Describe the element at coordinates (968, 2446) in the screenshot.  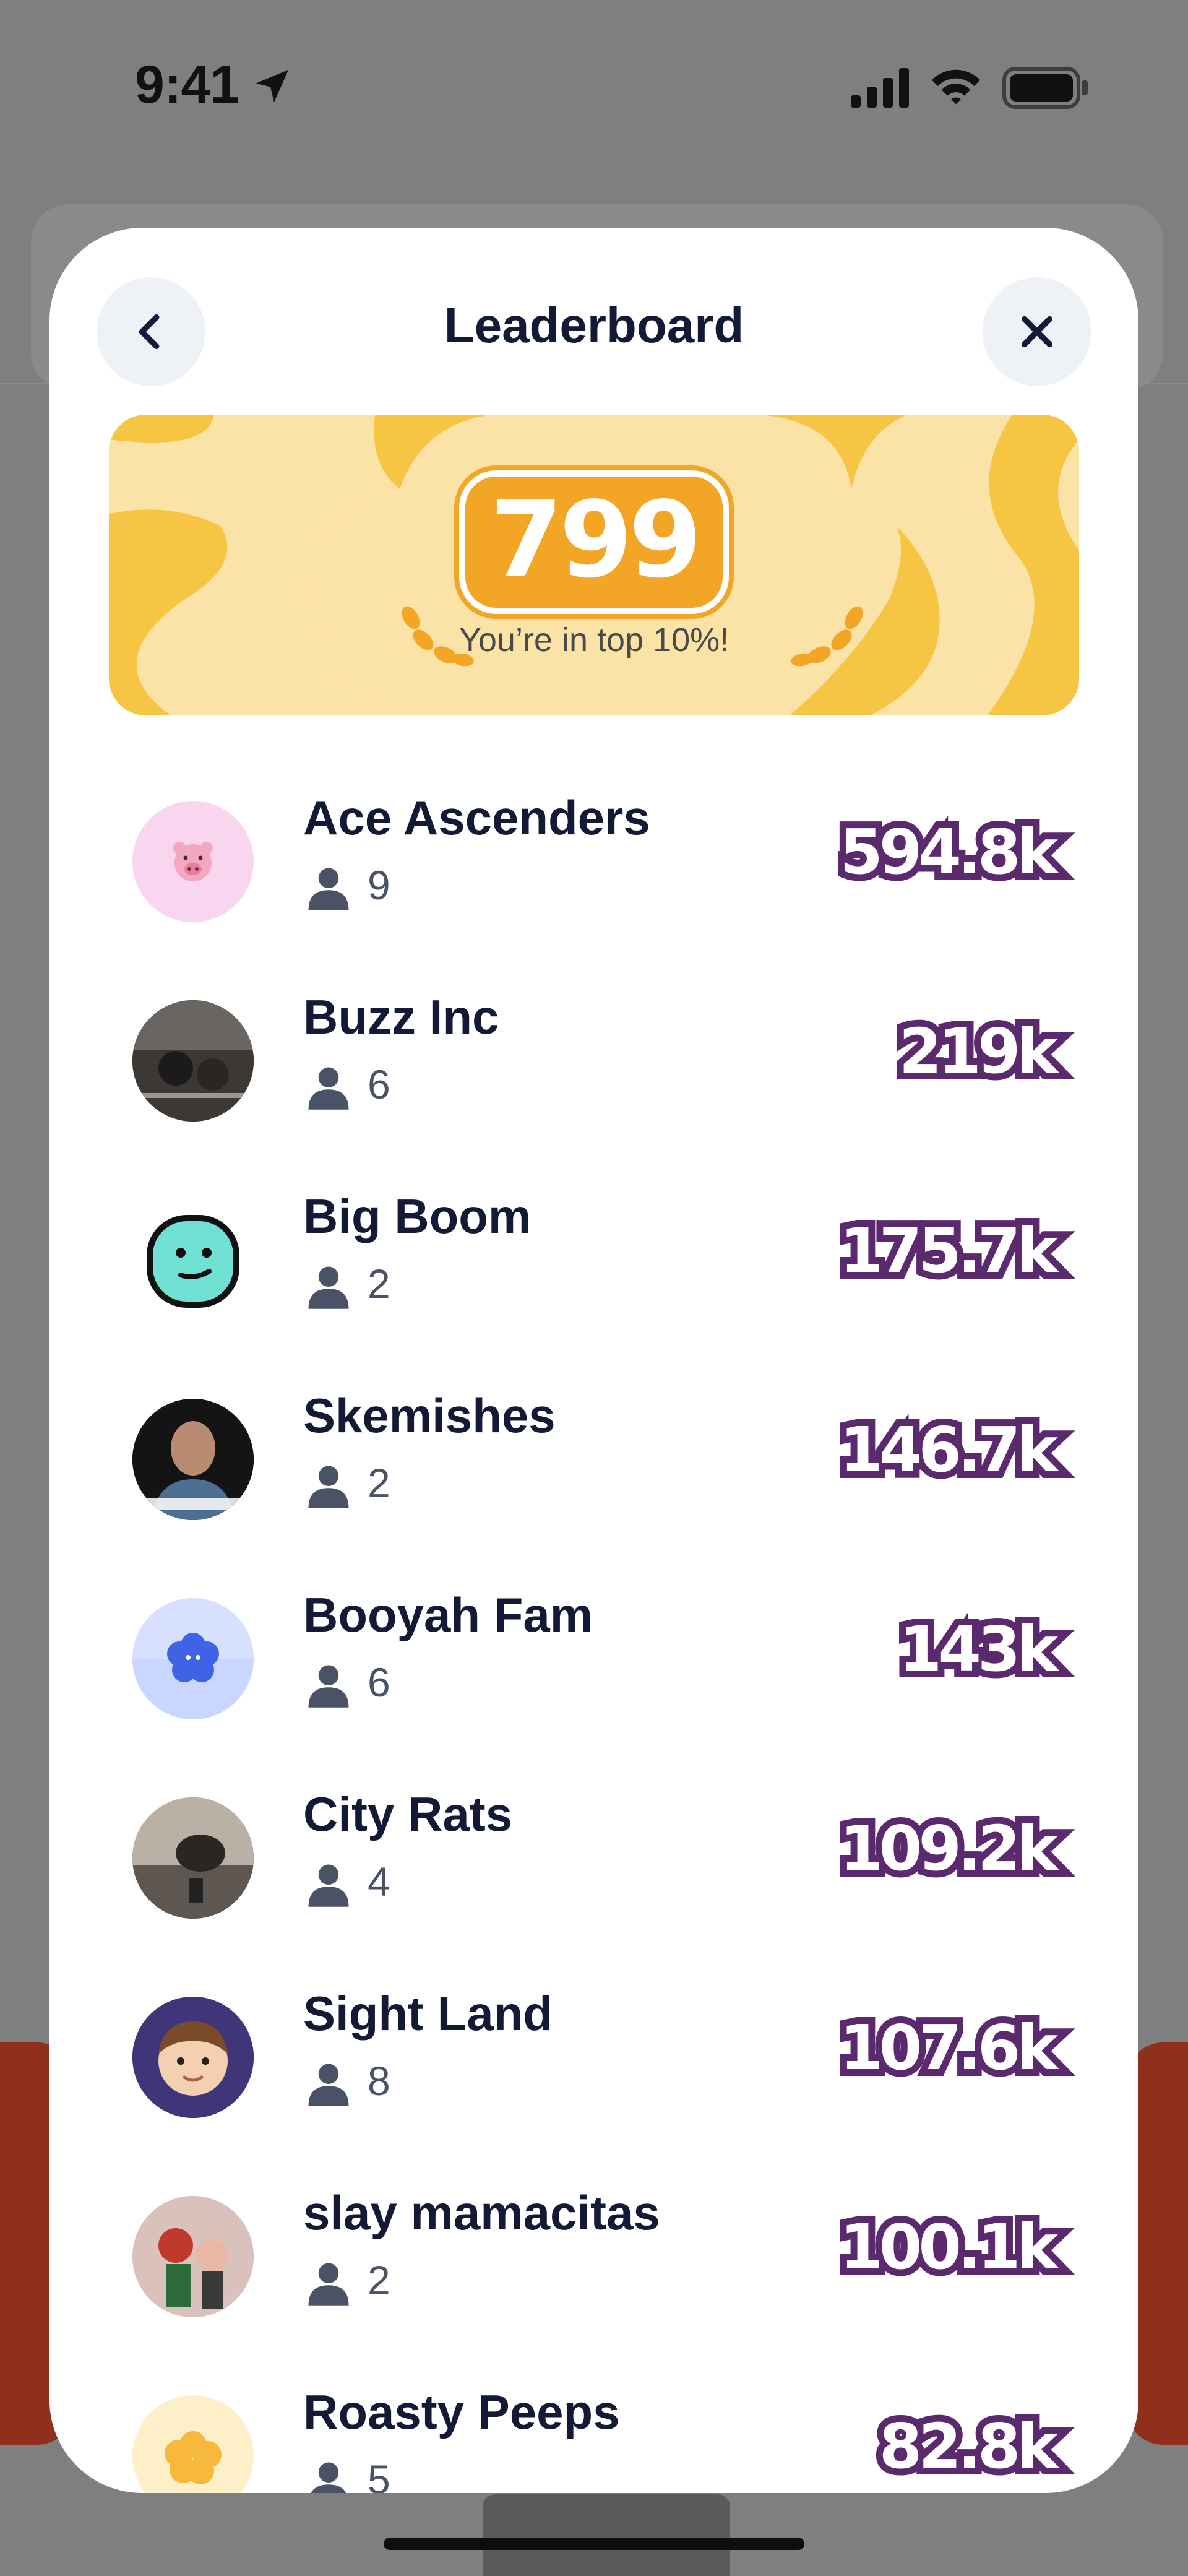
I see `team-points: 82.8k` at that location.